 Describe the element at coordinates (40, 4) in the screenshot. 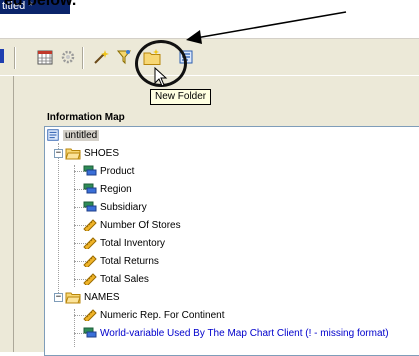

I see `caption-text: ed below.` at that location.